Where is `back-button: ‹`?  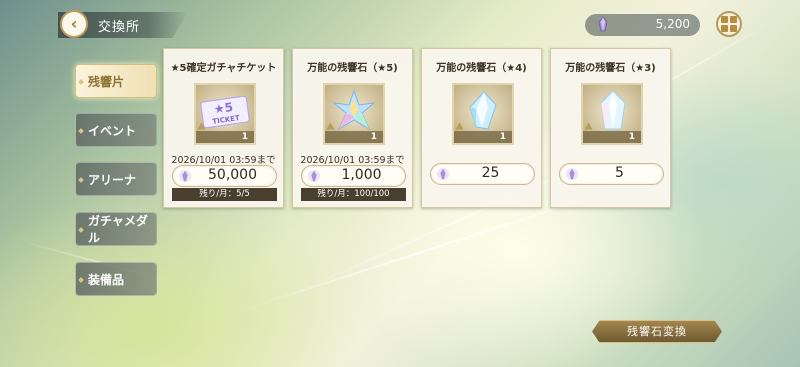 back-button: ‹ is located at coordinates (74, 24).